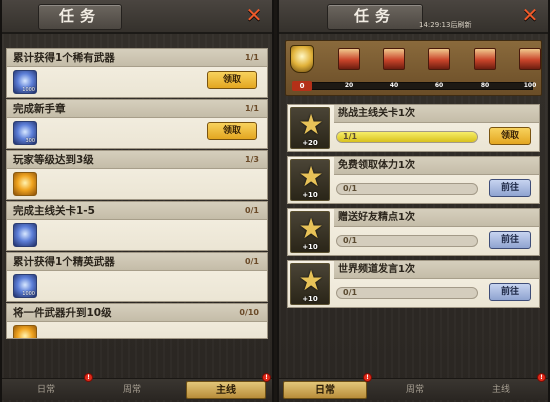 This screenshot has height=402, width=550. I want to click on milestone-points: 60, so click(439, 85).